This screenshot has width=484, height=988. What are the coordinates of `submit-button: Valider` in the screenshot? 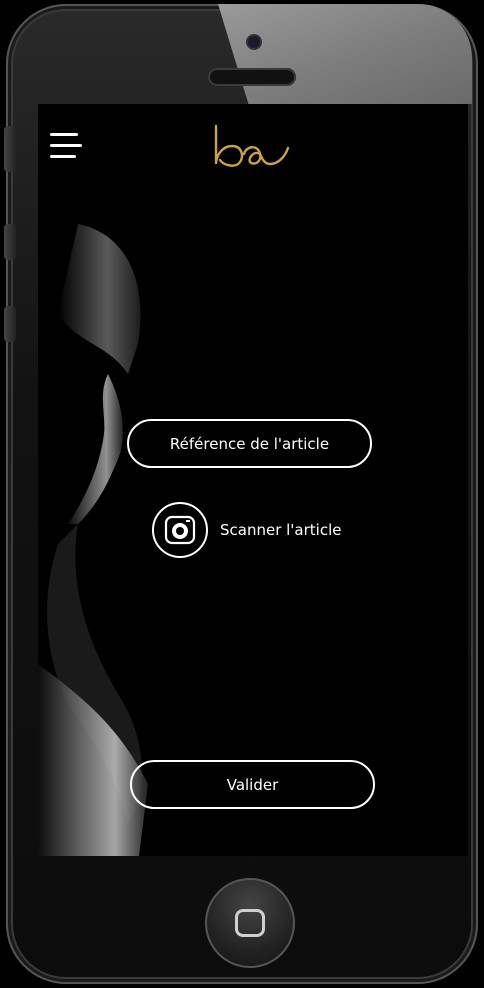 It's located at (252, 784).